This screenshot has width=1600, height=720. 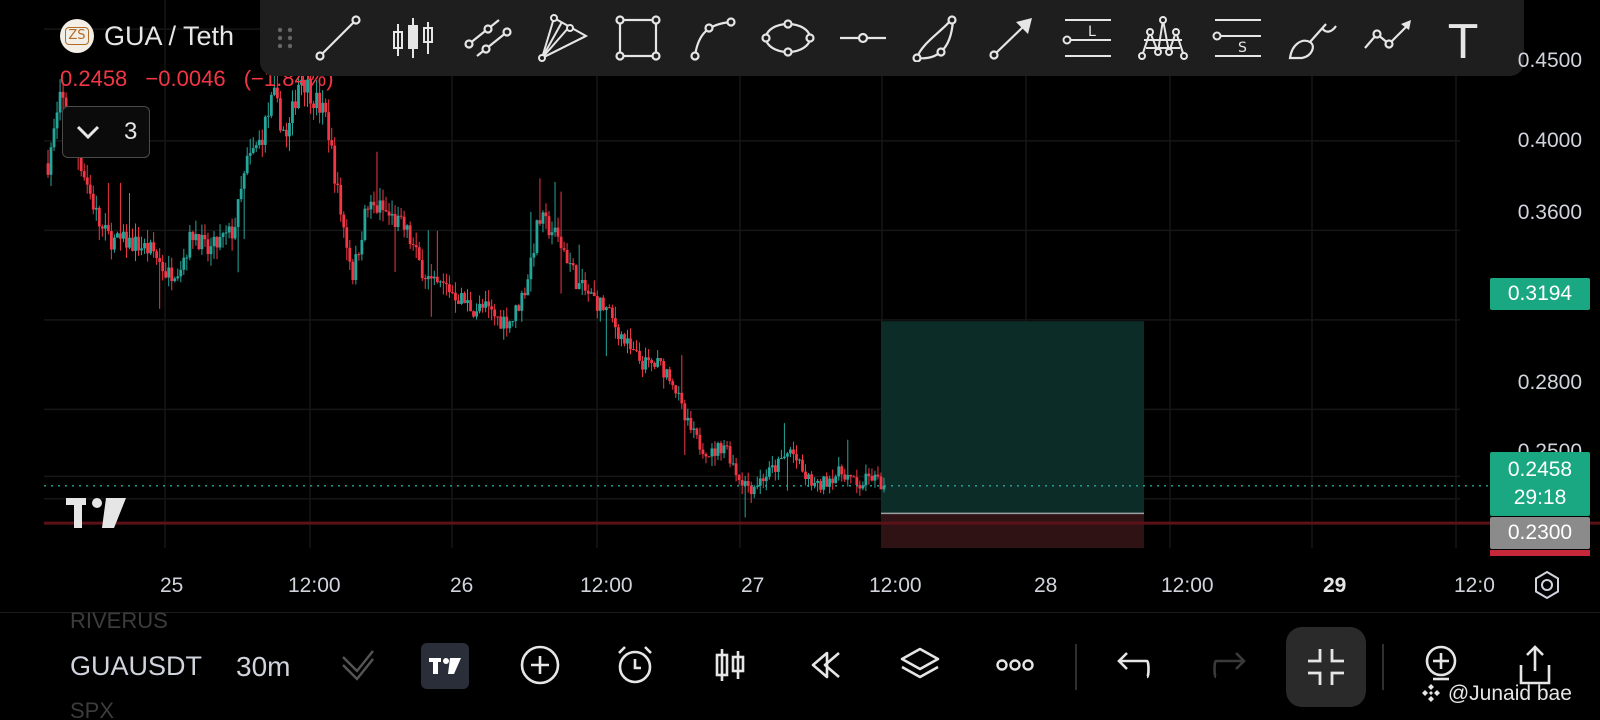 I want to click on tradingview-menu-button, so click(x=445, y=666).